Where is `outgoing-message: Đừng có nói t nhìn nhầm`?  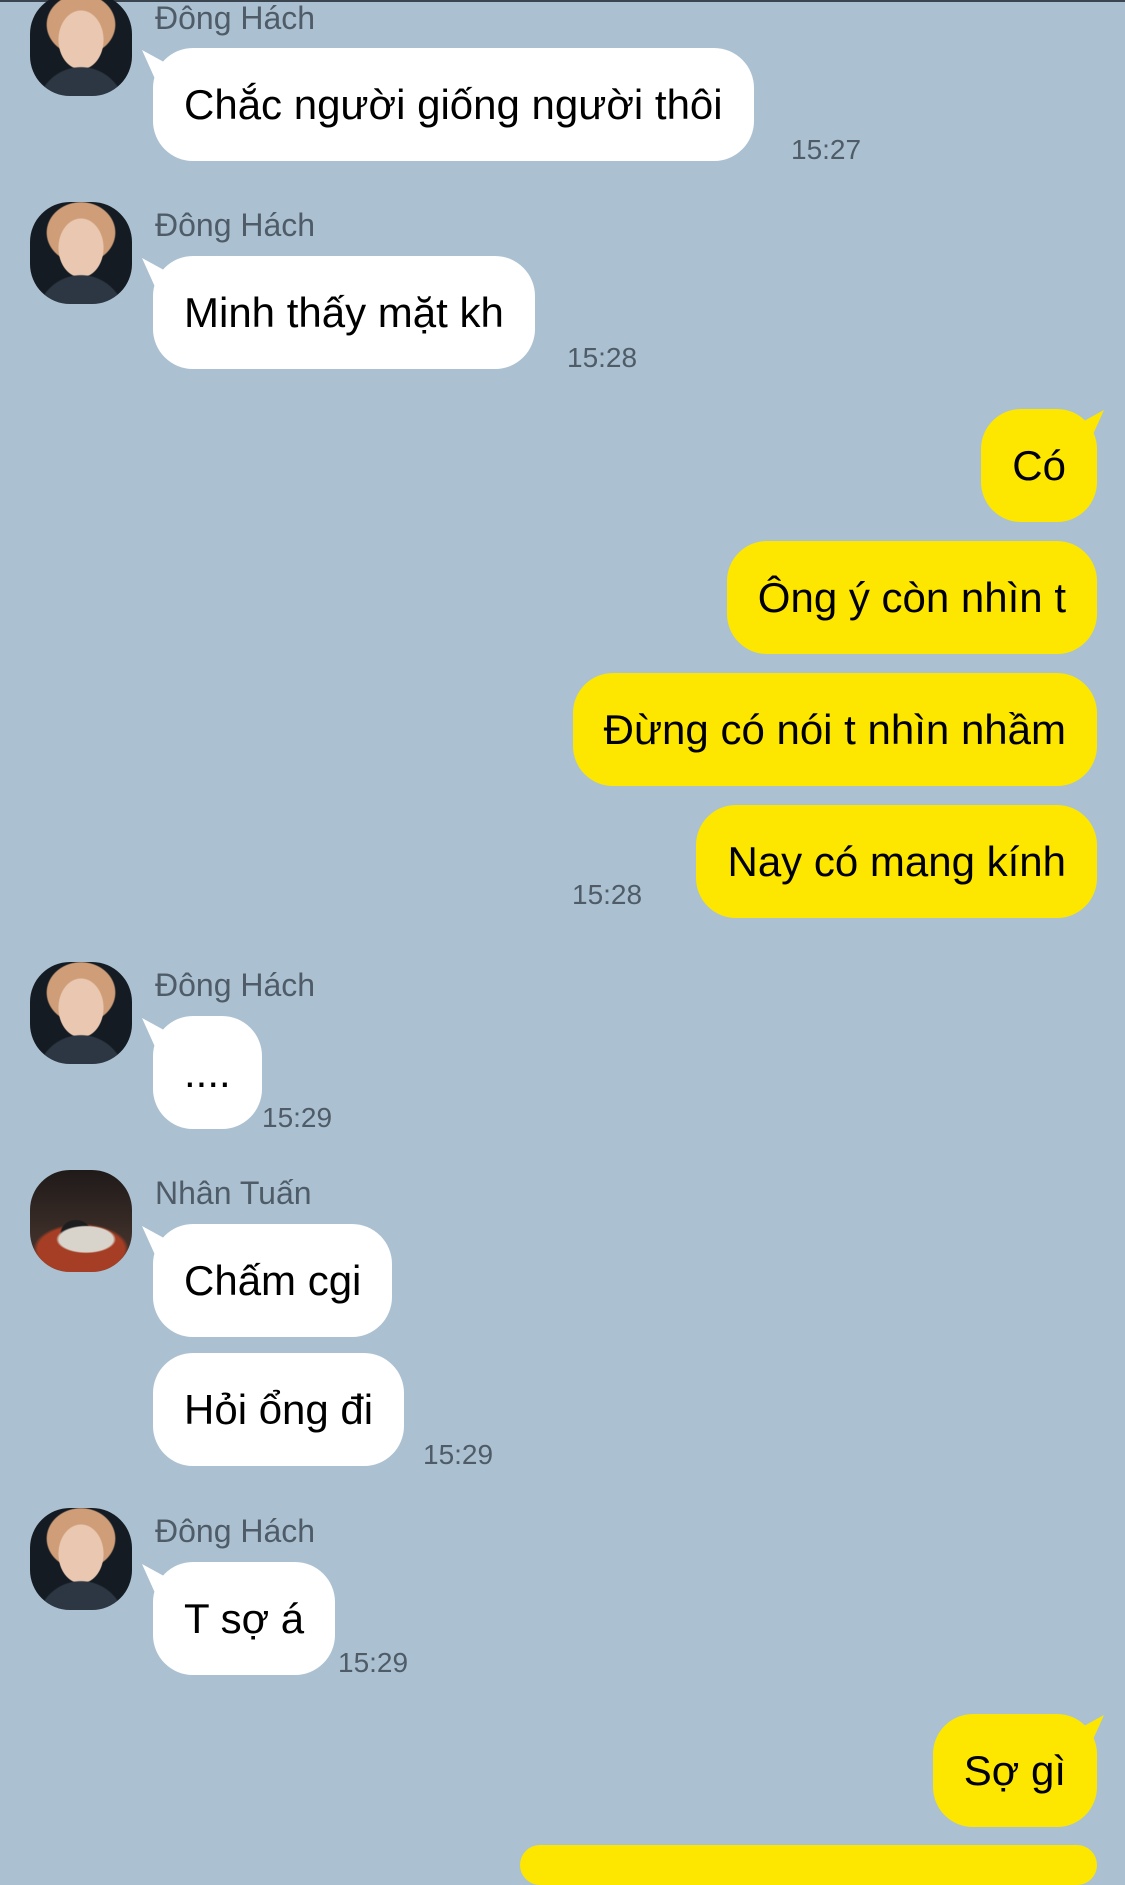 outgoing-message: Đừng có nói t nhìn nhầm is located at coordinates (834, 729).